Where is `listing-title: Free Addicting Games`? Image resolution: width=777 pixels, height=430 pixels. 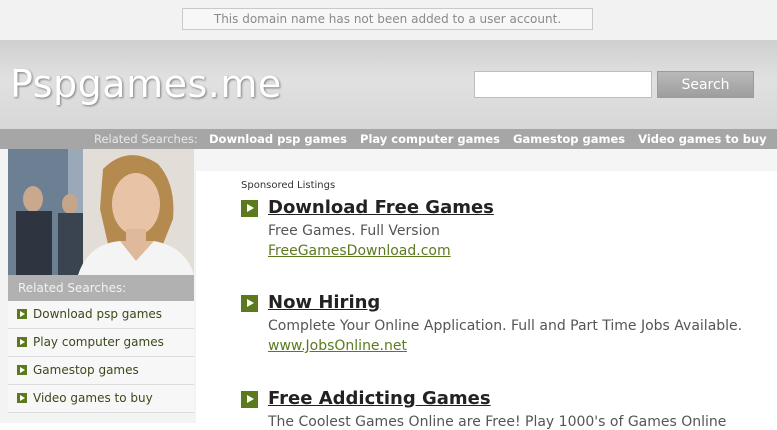 listing-title: Free Addicting Games is located at coordinates (379, 398).